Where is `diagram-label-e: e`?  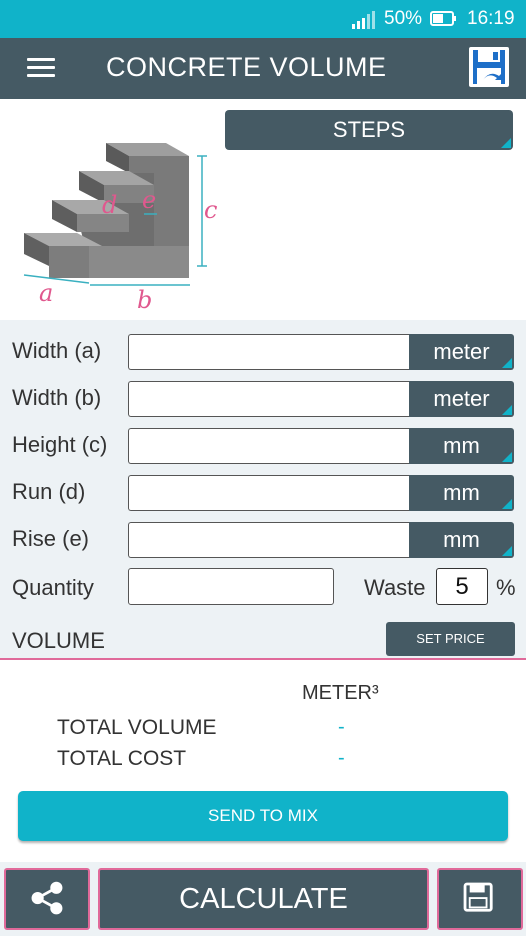 diagram-label-e: e is located at coordinates (149, 200).